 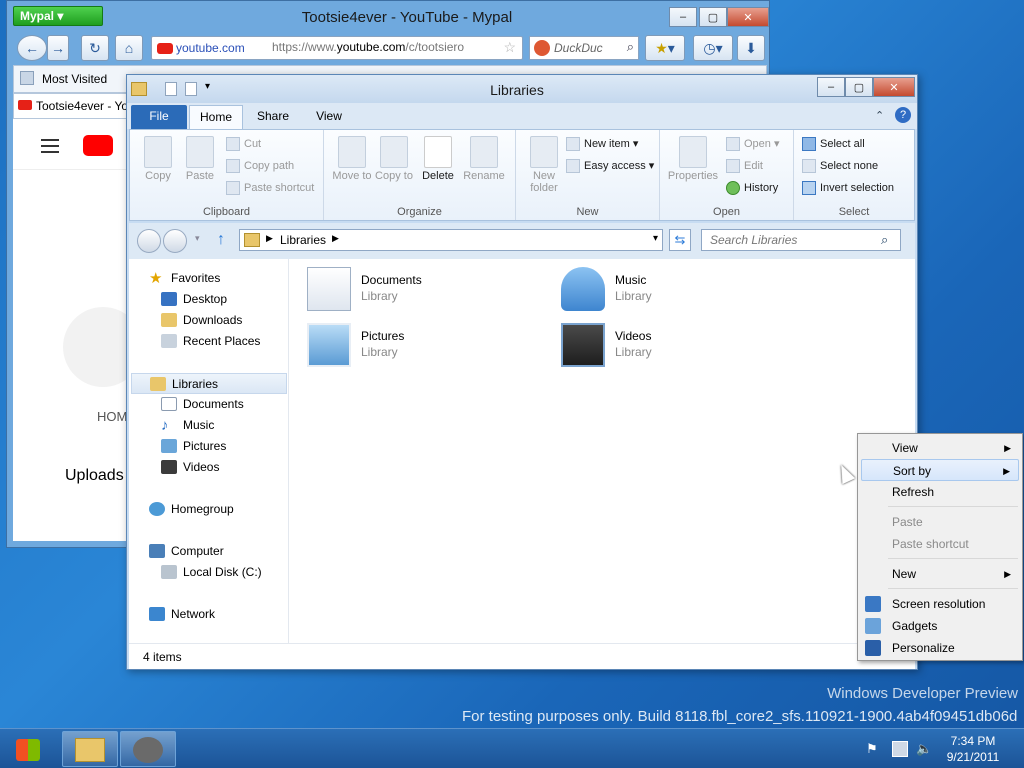 What do you see at coordinates (713, 17) in the screenshot?
I see `browser-maximize-button: ▢` at bounding box center [713, 17].